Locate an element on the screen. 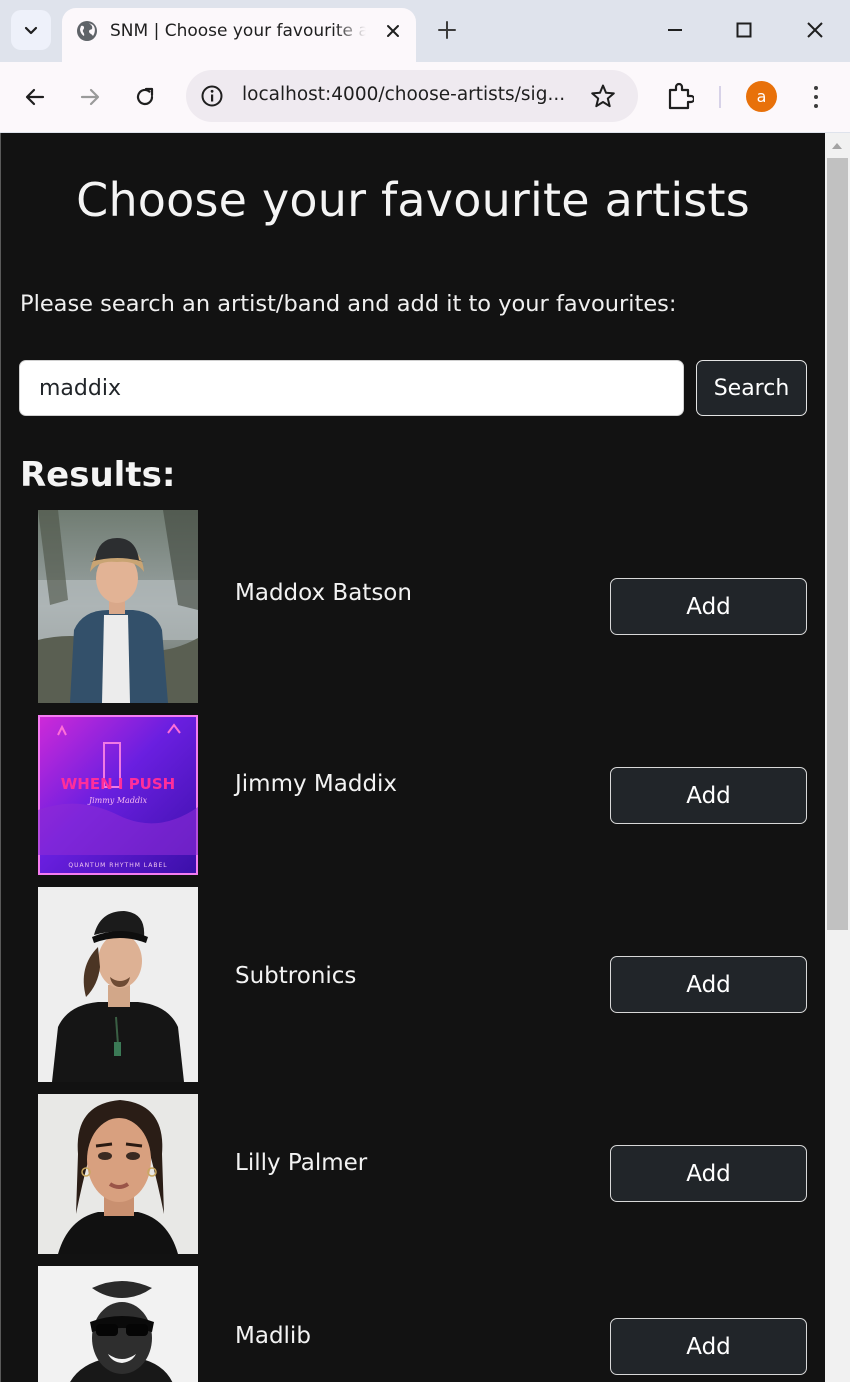  page-scrollbar is located at coordinates (837, 757).